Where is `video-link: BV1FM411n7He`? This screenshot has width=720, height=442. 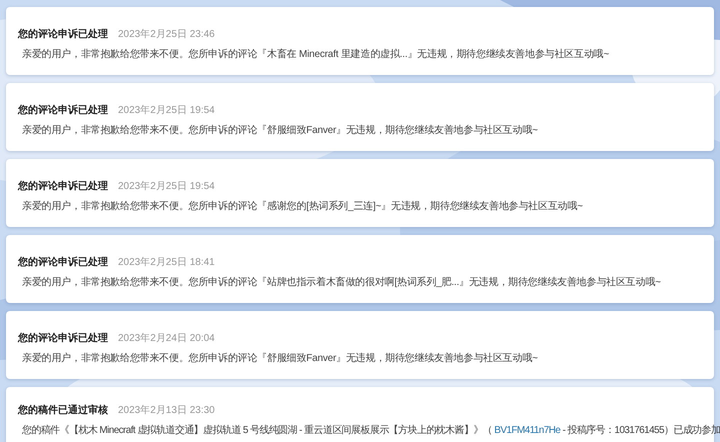
video-link: BV1FM411n7He is located at coordinates (527, 430).